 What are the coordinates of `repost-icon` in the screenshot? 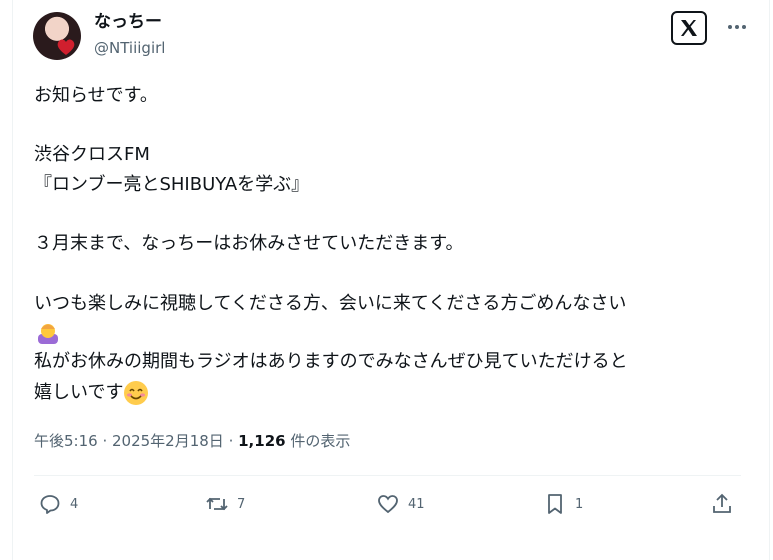 It's located at (217, 504).